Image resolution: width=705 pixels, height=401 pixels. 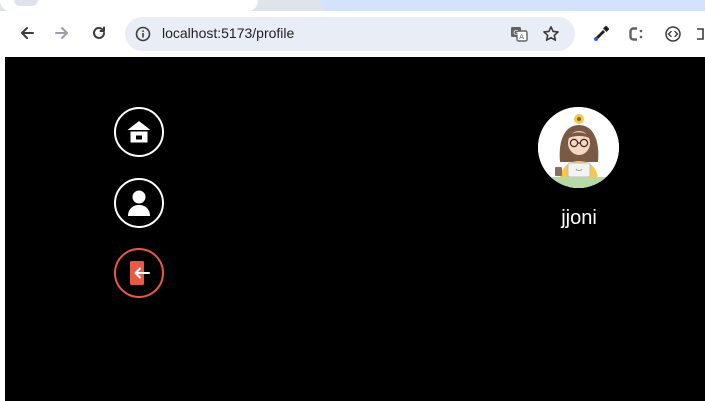 I want to click on star-icon, so click(x=551, y=33).